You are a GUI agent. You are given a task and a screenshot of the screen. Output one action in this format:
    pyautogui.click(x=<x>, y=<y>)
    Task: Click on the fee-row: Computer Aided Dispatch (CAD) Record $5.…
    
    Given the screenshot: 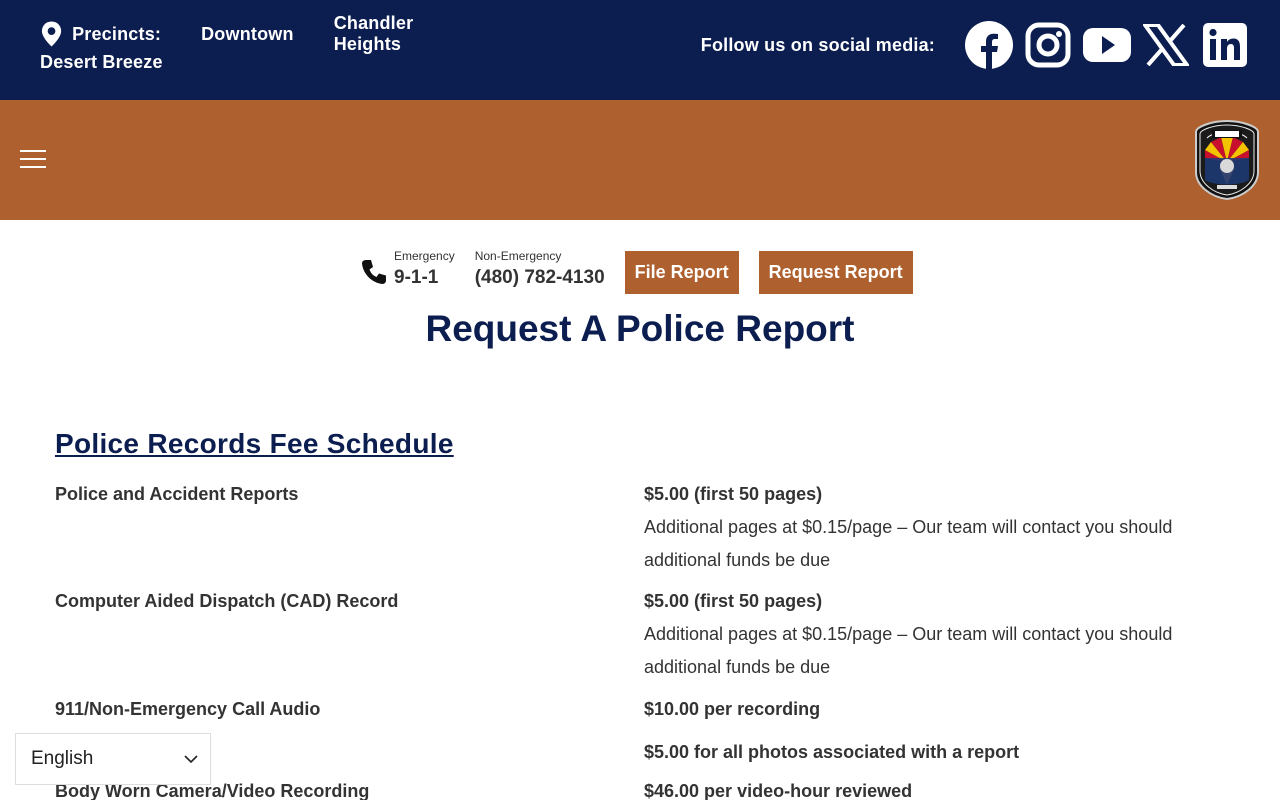 What is the action you would take?
    pyautogui.click(x=645, y=634)
    